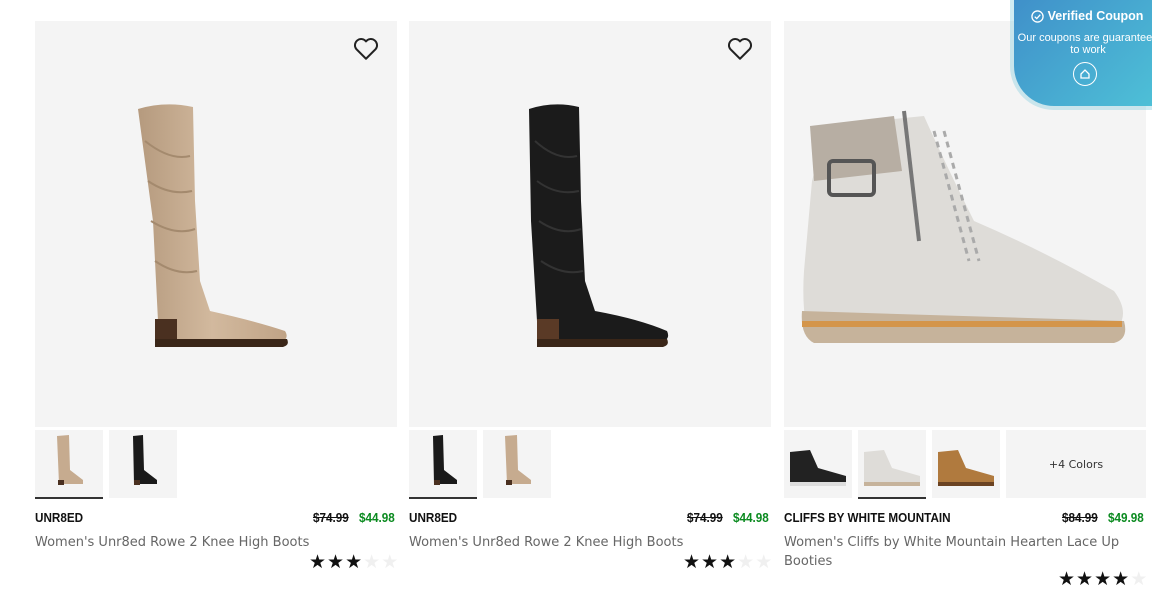 Image resolution: width=1152 pixels, height=590 pixels. I want to click on coupon-logo-icon, so click(1085, 74).